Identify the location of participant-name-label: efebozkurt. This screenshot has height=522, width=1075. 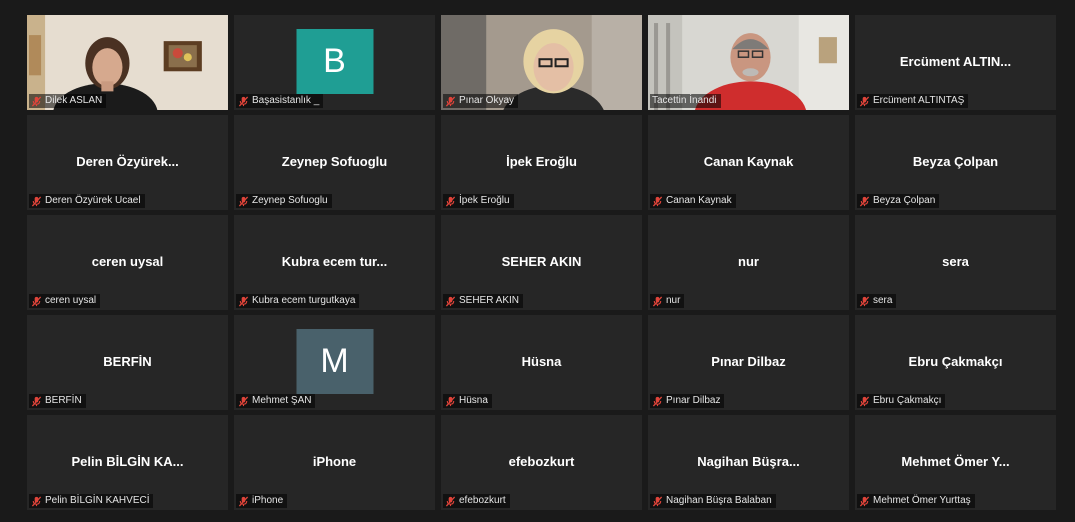
(476, 501).